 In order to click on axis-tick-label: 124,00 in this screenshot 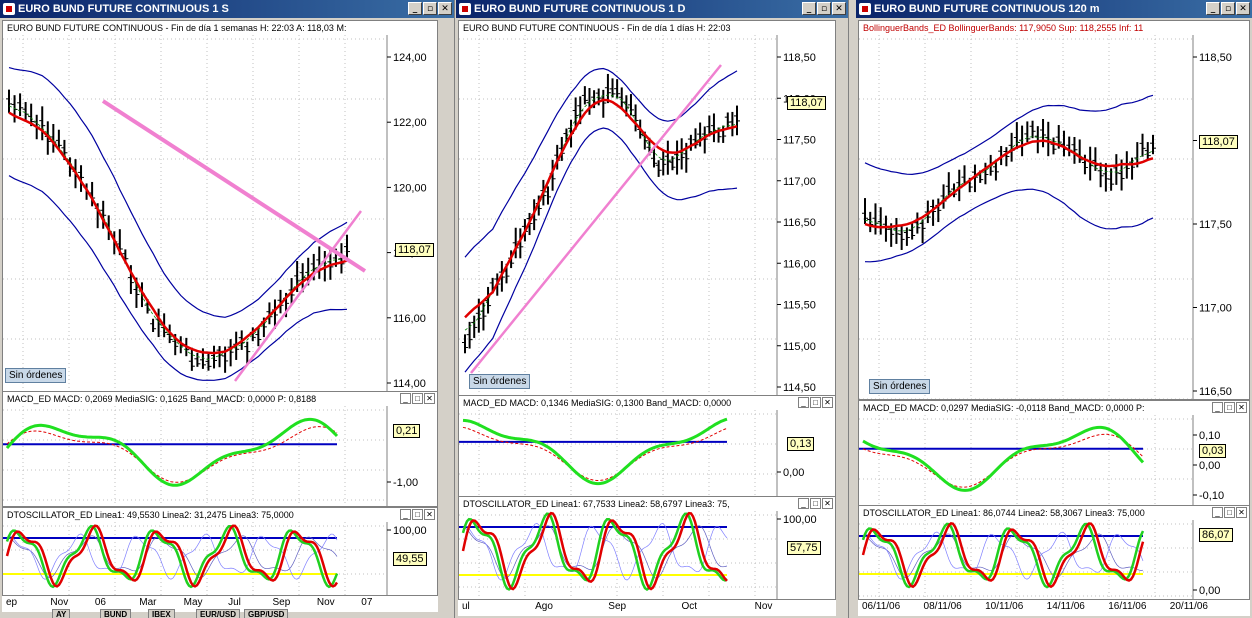, I will do `click(410, 58)`.